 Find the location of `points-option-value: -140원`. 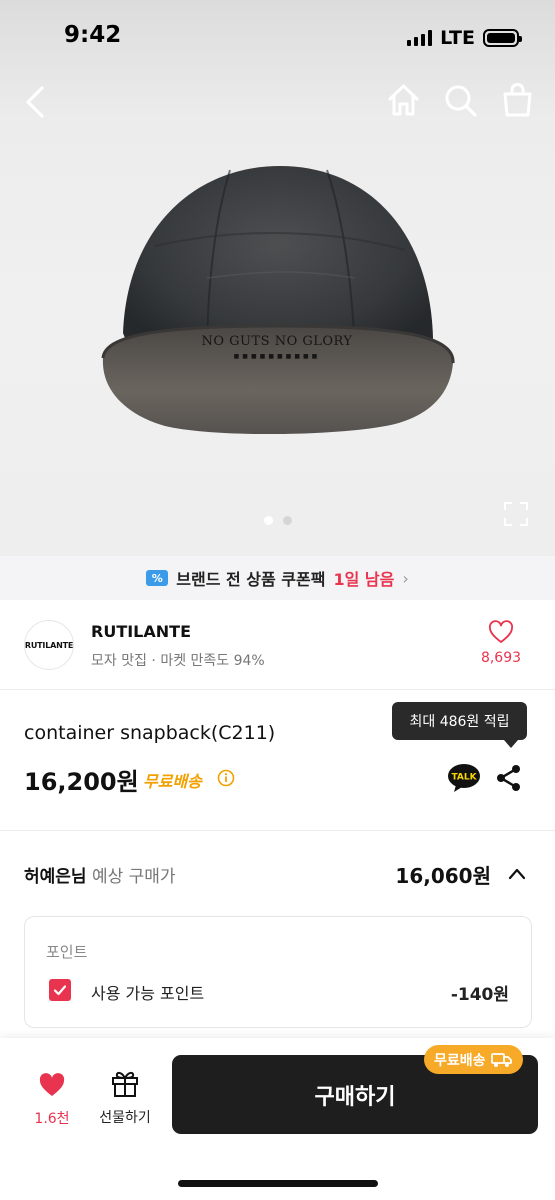

points-option-value: -140원 is located at coordinates (479, 995).